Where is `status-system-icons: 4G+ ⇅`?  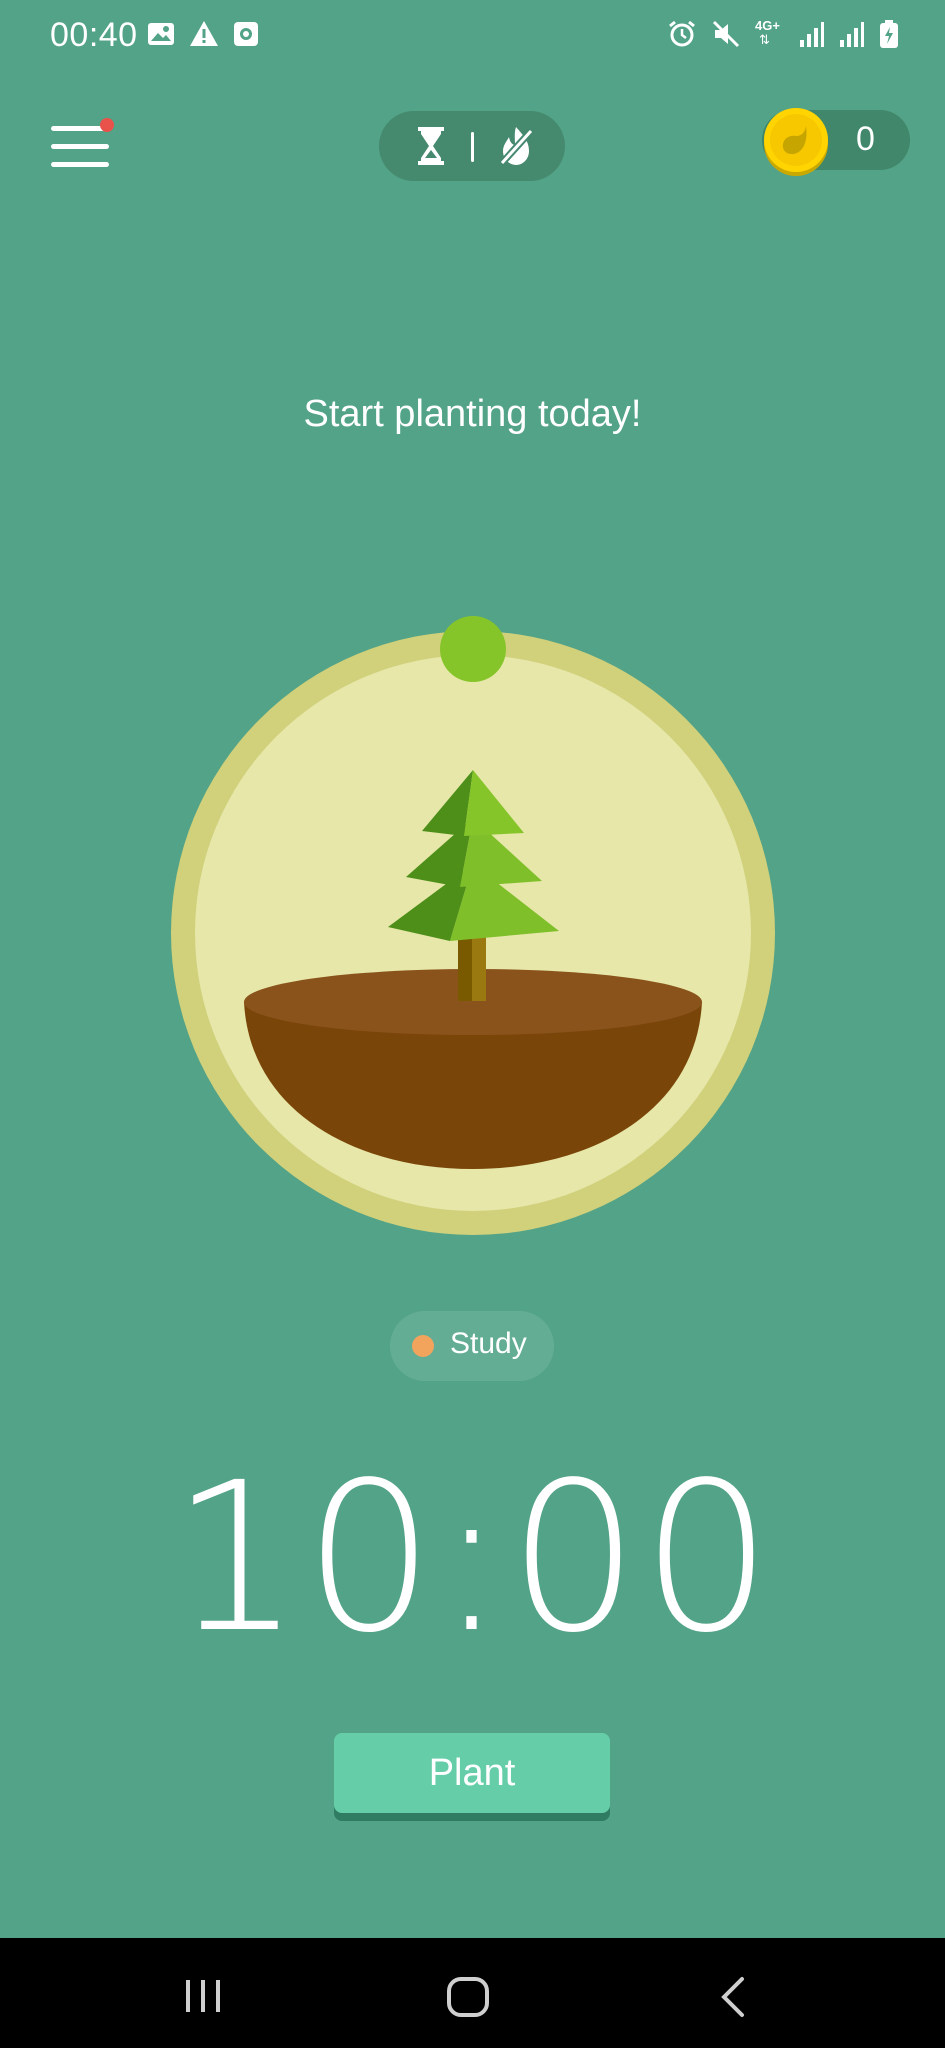 status-system-icons: 4G+ ⇅ is located at coordinates (783, 34).